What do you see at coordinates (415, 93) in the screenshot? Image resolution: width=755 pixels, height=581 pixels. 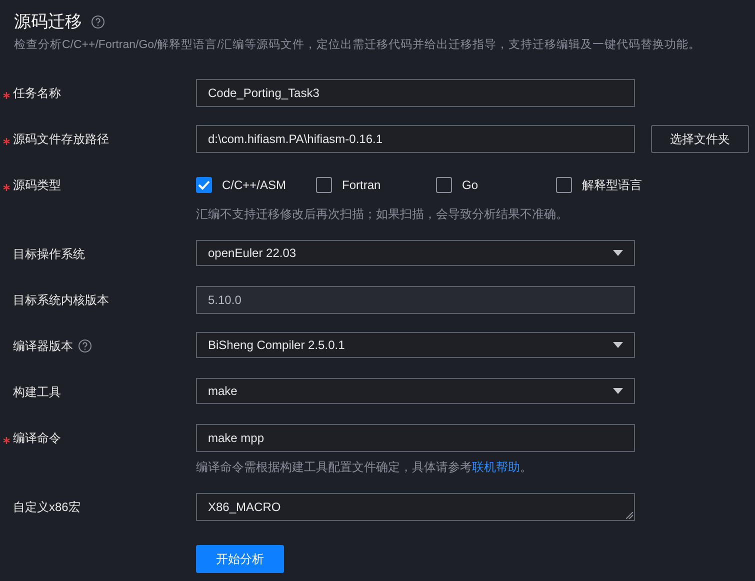 I see `text-field: Code_Porting_Task3` at bounding box center [415, 93].